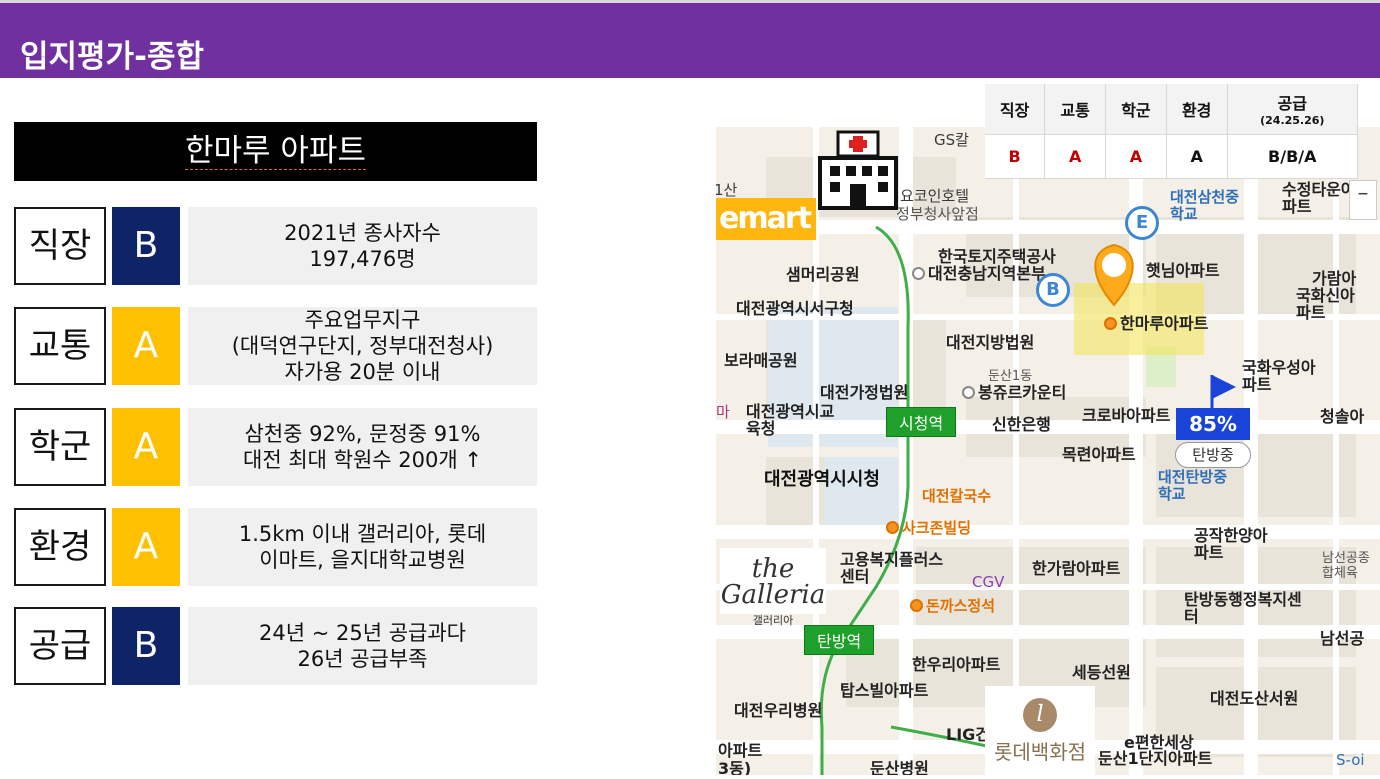 This screenshot has height=779, width=1380. What do you see at coordinates (937, 214) in the screenshot?
I see `map-label: 정부청사앞점` at bounding box center [937, 214].